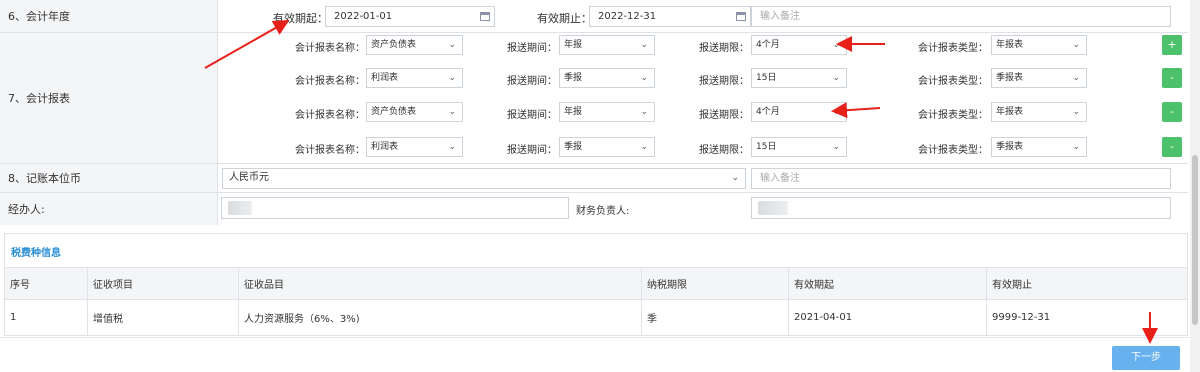  Describe the element at coordinates (109, 178) in the screenshot. I see `currency-label: 8、记账本位币` at that location.